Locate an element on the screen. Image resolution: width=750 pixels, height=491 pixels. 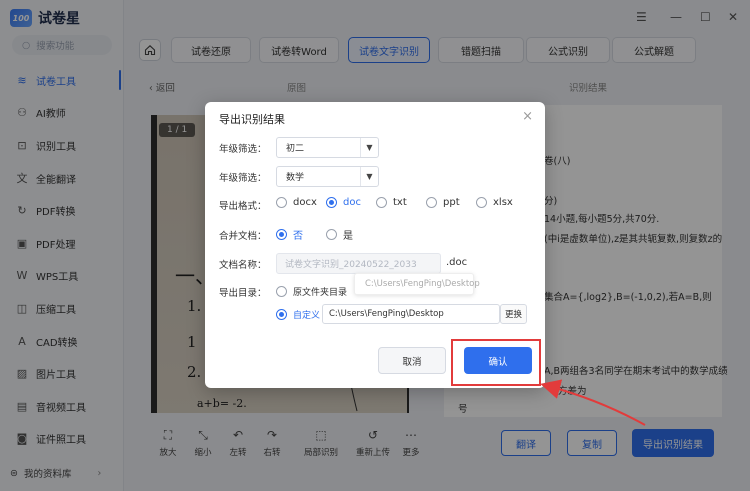
annotation-arrow is located at coordinates (593, 402).